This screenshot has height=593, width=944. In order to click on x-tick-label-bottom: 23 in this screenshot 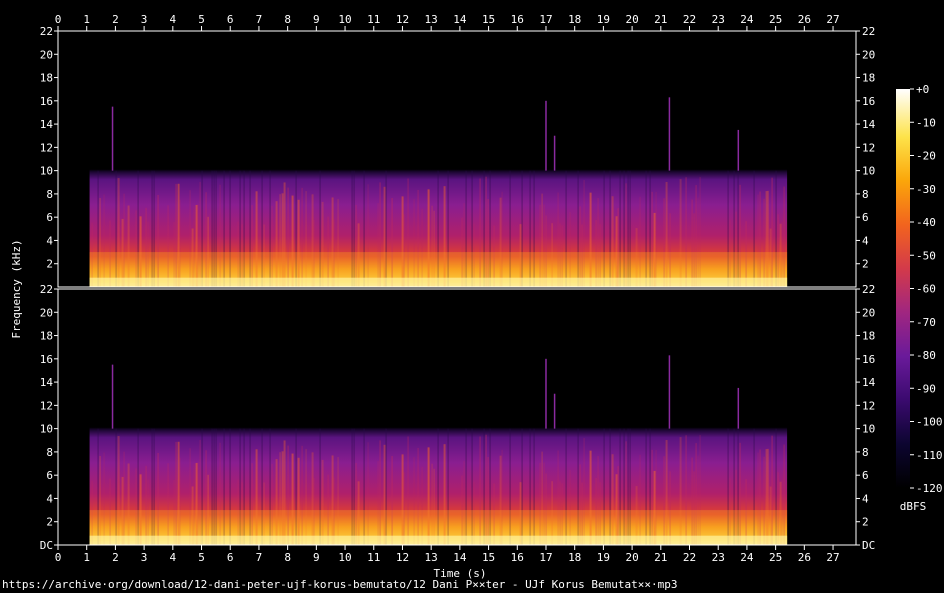, I will do `click(718, 557)`.